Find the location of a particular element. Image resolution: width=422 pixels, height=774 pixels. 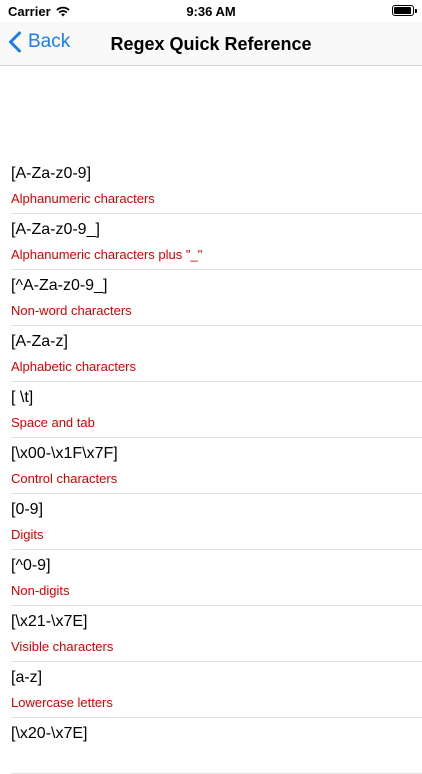

regex-description: Control characters is located at coordinates (64, 478).